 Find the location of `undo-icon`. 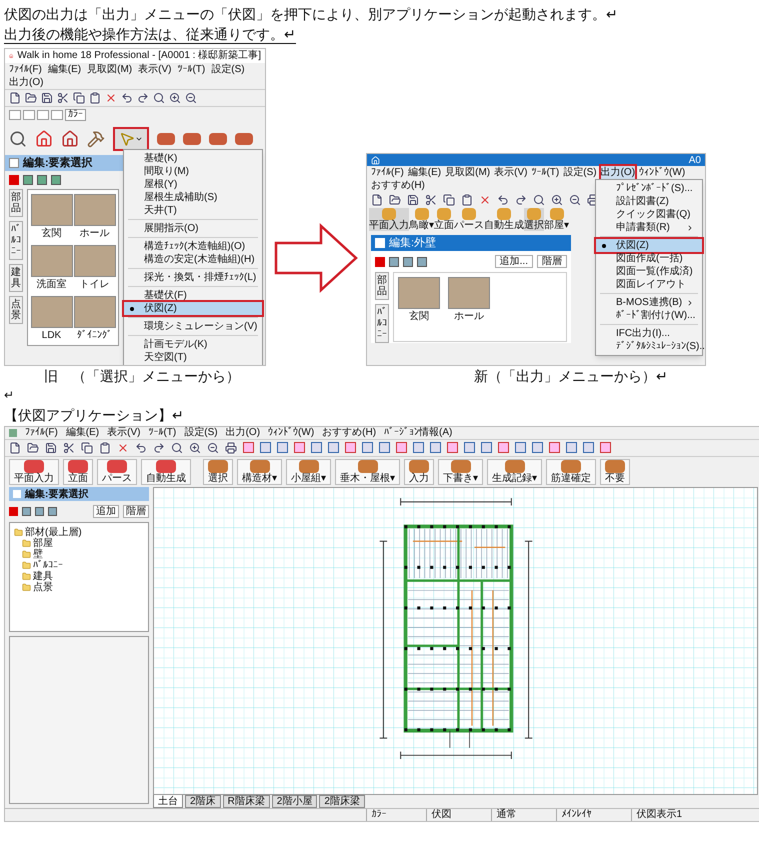

undo-icon is located at coordinates (141, 448).